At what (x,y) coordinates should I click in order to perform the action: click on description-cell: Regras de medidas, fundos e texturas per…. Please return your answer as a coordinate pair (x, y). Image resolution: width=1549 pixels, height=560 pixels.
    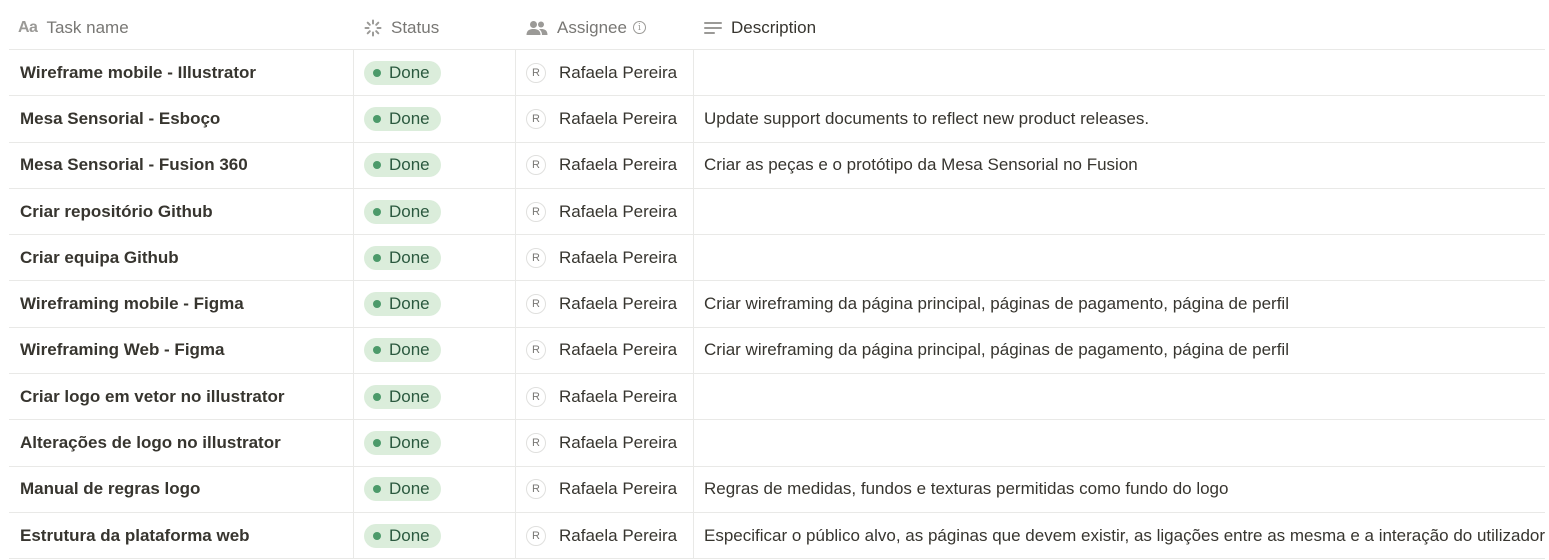
    Looking at the image, I should click on (1119, 489).